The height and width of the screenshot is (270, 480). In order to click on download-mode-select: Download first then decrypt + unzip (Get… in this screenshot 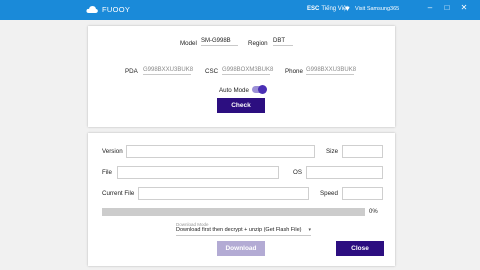, I will do `click(243, 231)`.